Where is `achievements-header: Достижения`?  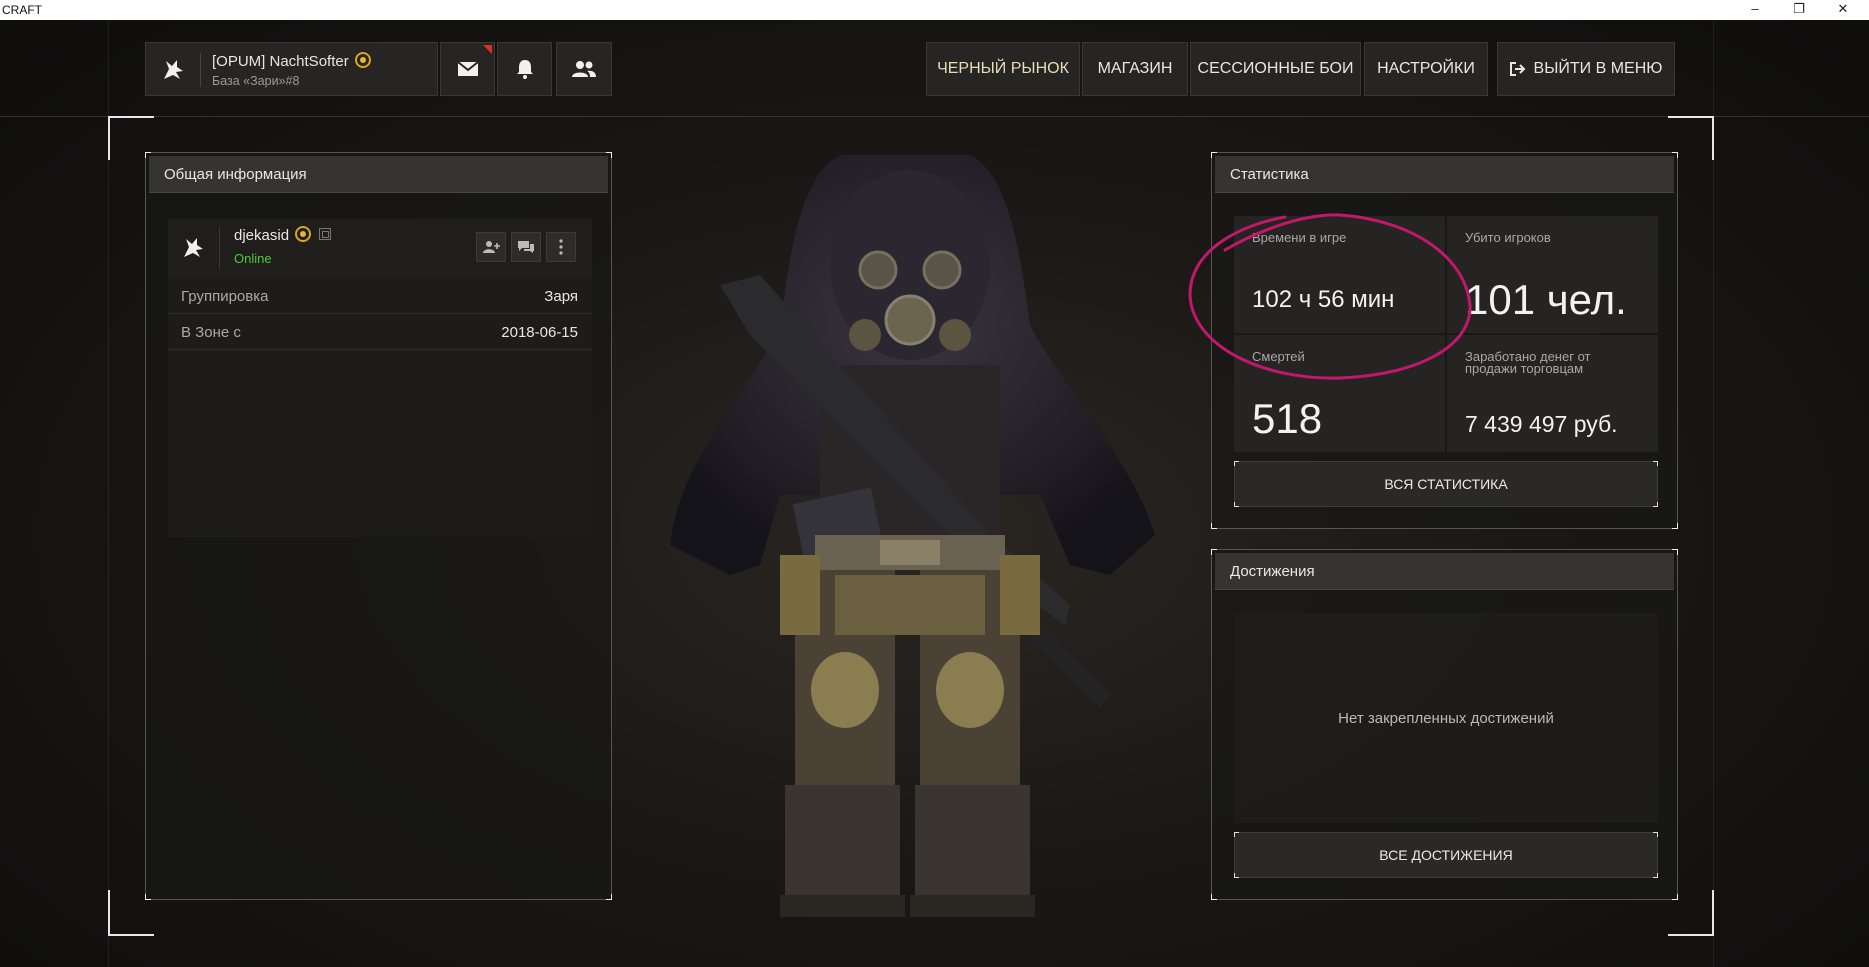 achievements-header: Достижения is located at coordinates (1444, 571).